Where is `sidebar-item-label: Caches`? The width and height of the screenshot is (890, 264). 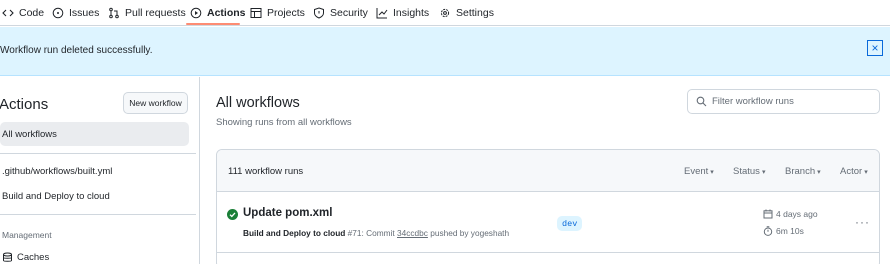 sidebar-item-label: Caches is located at coordinates (33, 257).